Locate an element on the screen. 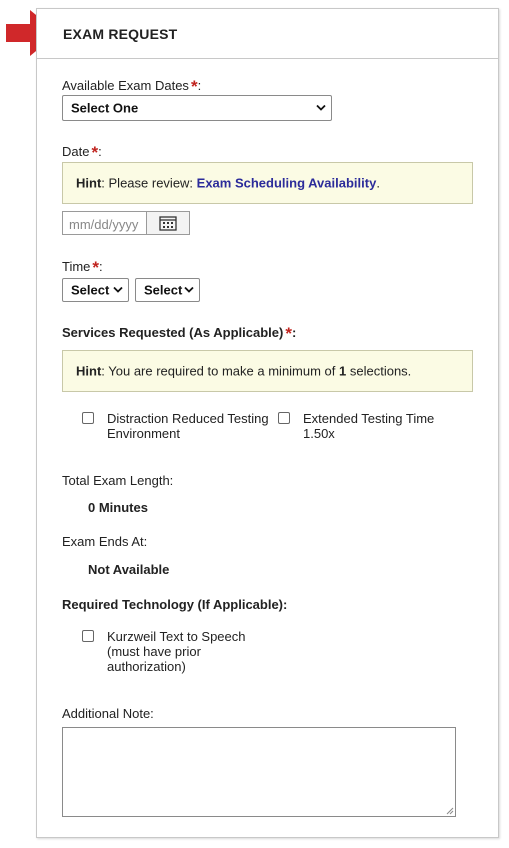 The height and width of the screenshot is (848, 509). date-placeholder: mm/dd/yyyy is located at coordinates (104, 224).